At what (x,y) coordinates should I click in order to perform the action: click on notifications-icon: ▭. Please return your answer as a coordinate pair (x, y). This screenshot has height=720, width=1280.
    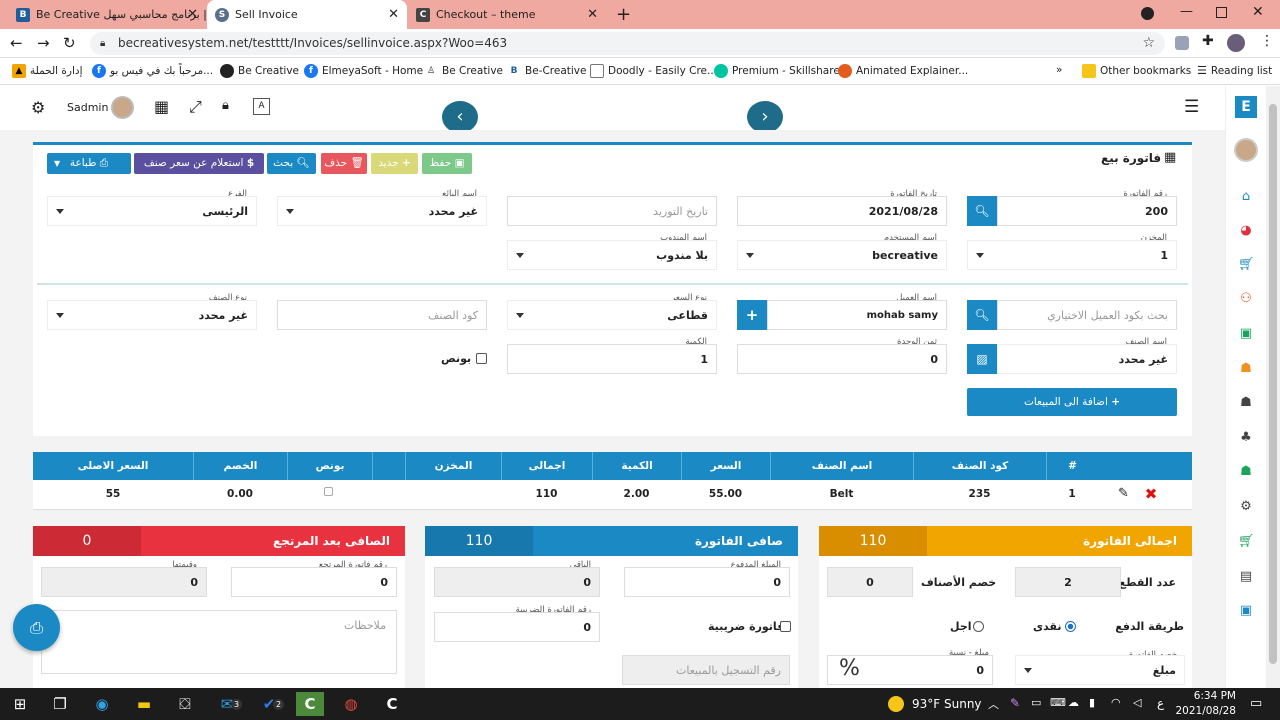
    Looking at the image, I should click on (1256, 703).